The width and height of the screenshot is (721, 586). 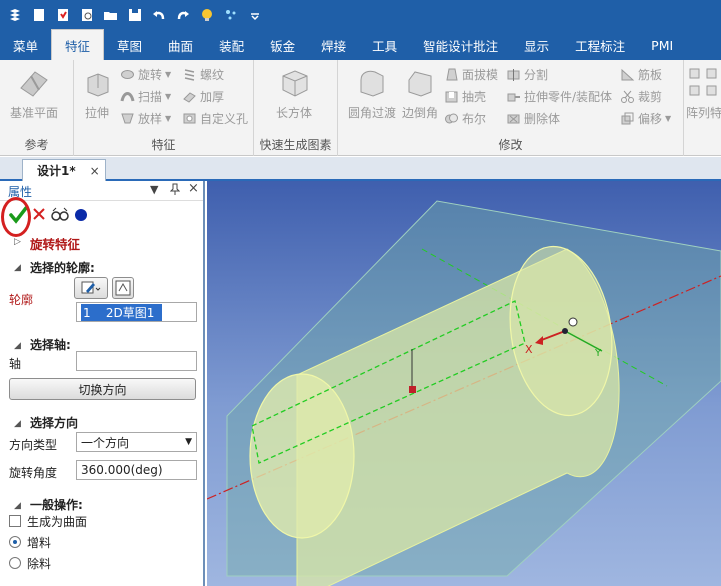 I want to click on tab-1: 特征, so click(x=78, y=44).